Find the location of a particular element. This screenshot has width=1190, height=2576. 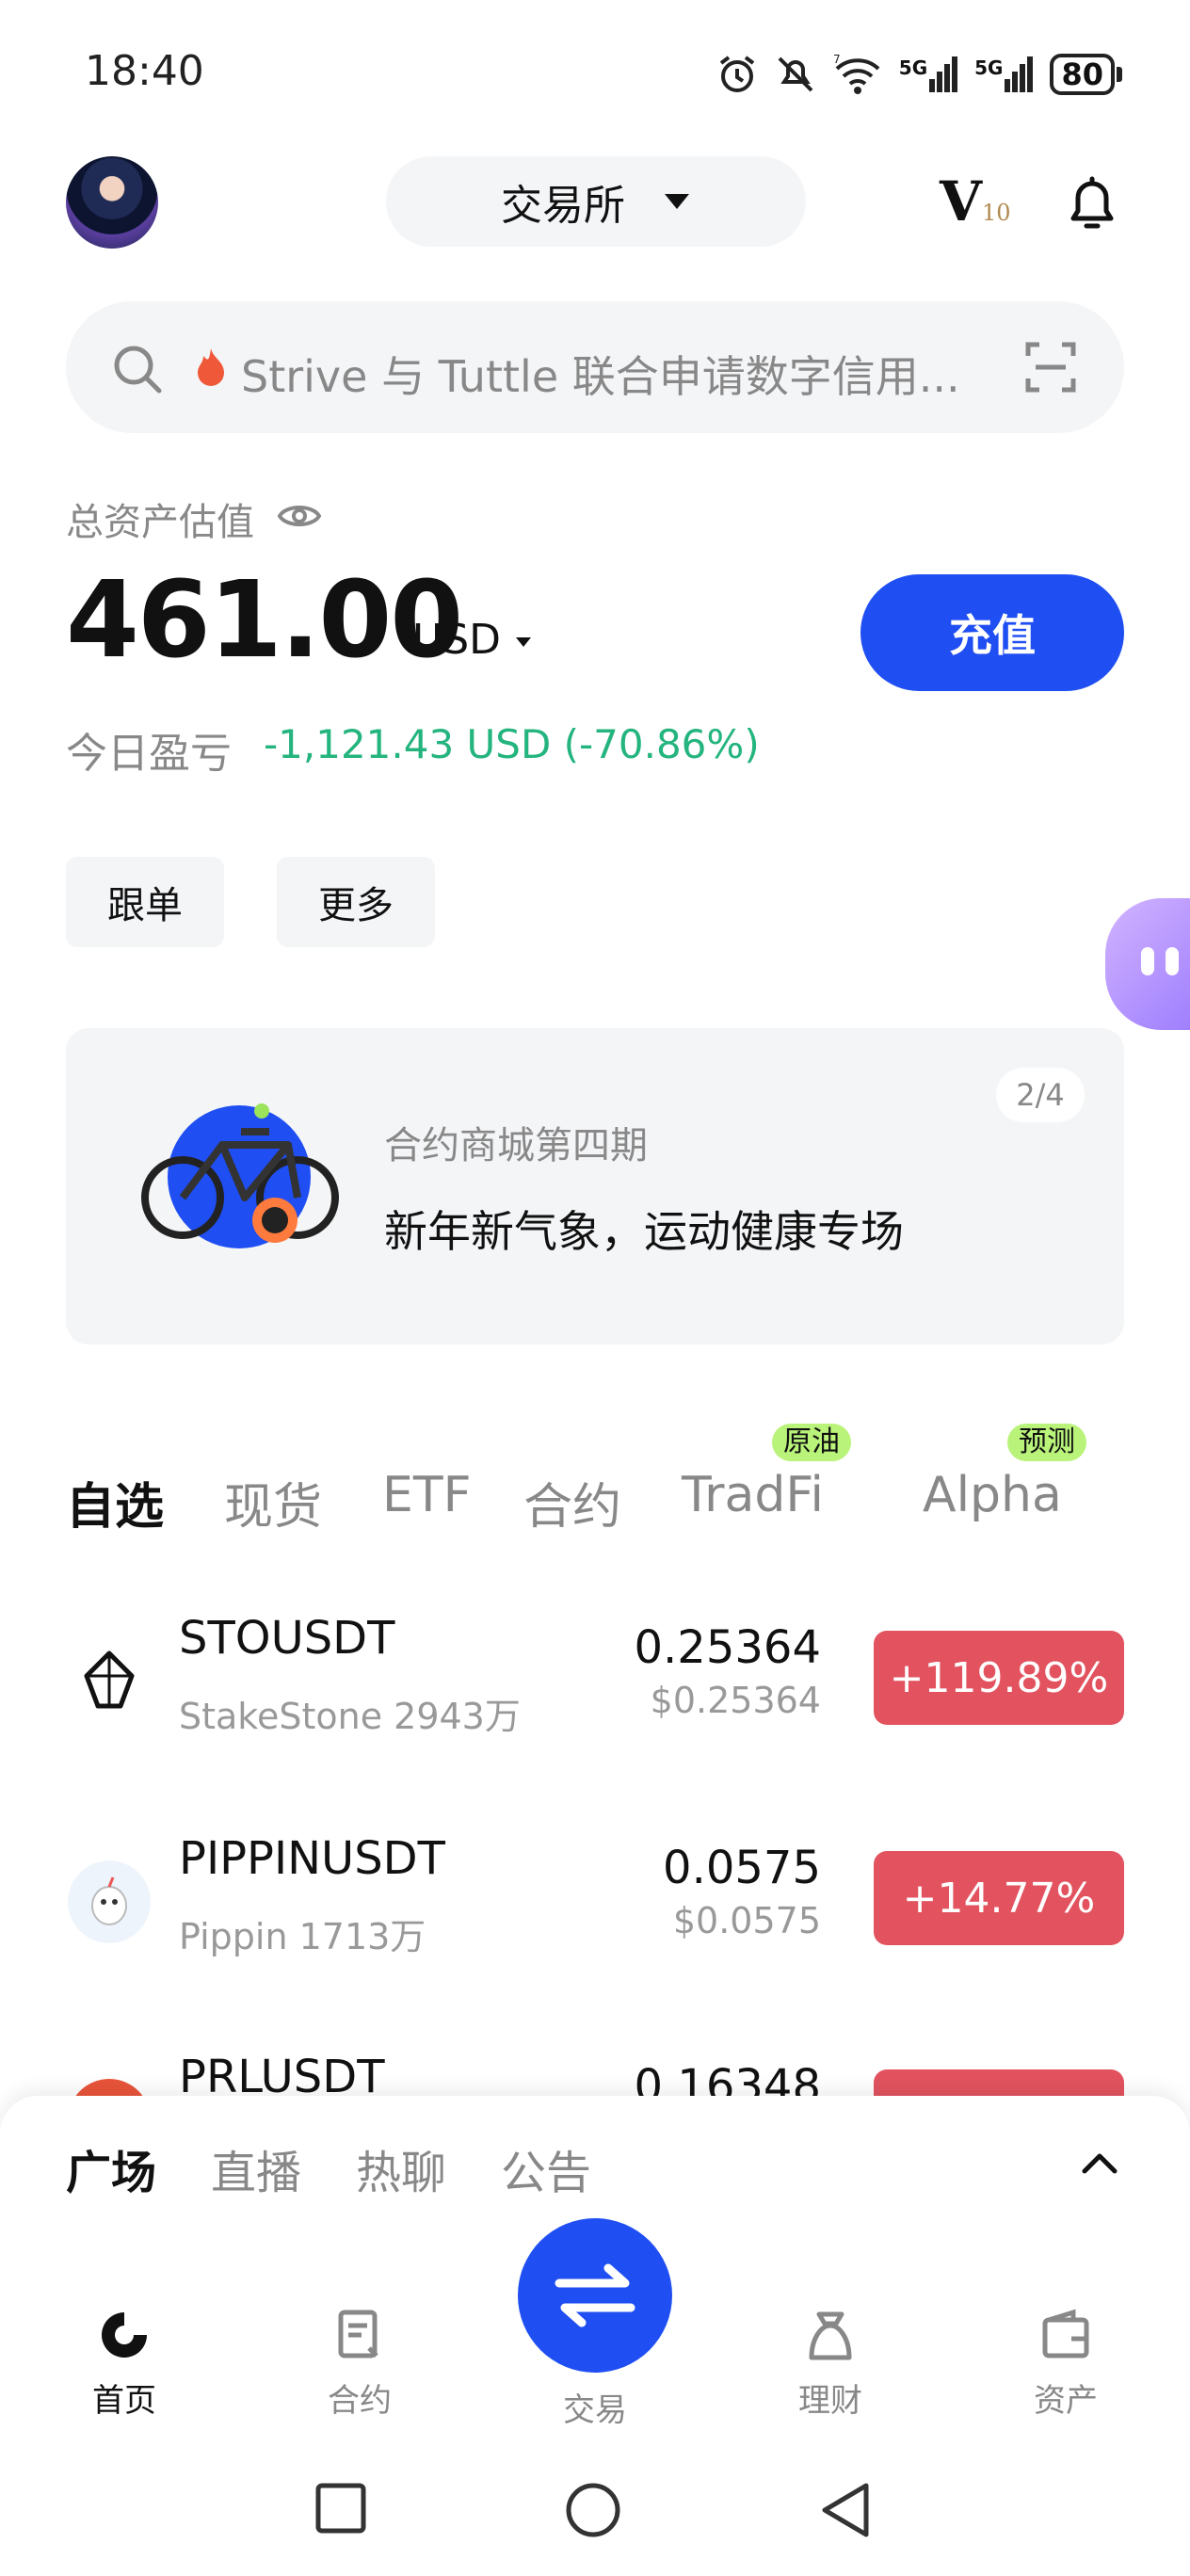

home-icon is located at coordinates (124, 2335).